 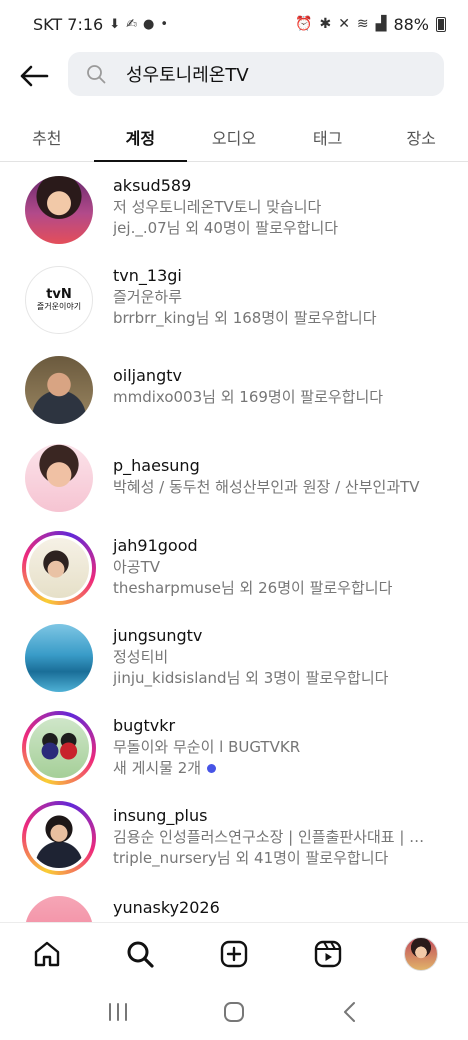 What do you see at coordinates (166, 907) in the screenshot?
I see `username: yunasky2026` at bounding box center [166, 907].